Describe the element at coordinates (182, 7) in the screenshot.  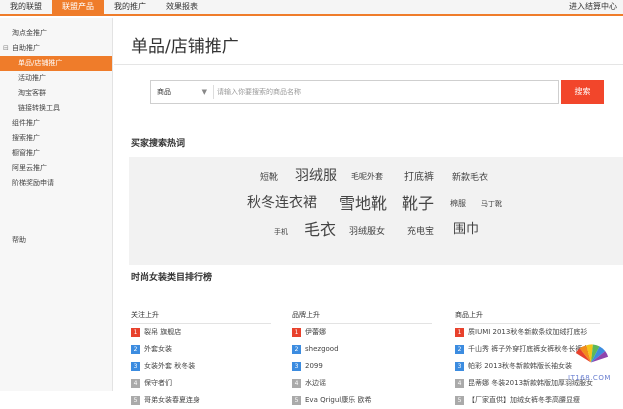
I see `nav-effect-report: 效果报表` at that location.